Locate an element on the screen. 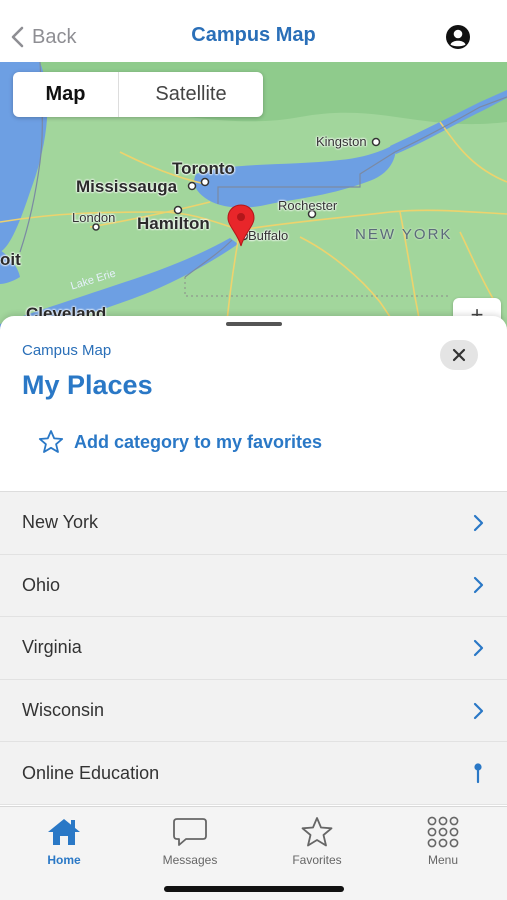 This screenshot has width=507, height=900. map-mode-satellite: Satellite is located at coordinates (191, 94).